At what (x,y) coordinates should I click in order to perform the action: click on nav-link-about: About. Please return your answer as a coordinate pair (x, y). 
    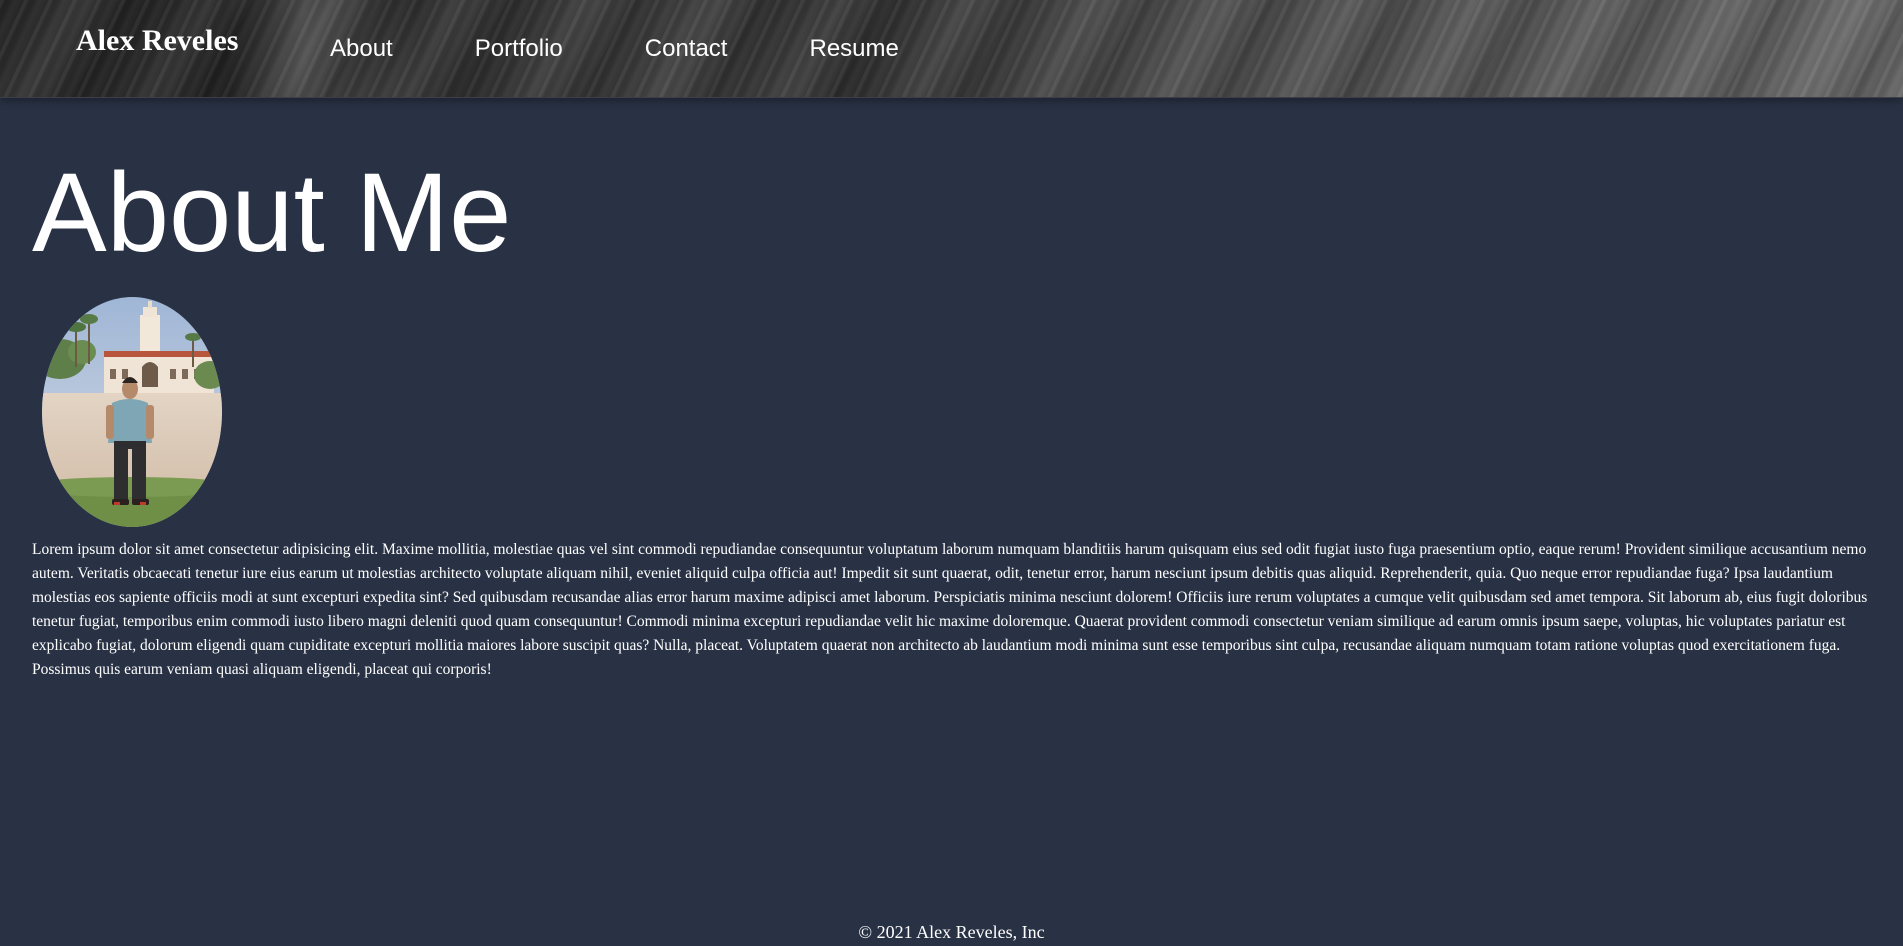
    Looking at the image, I should click on (361, 49).